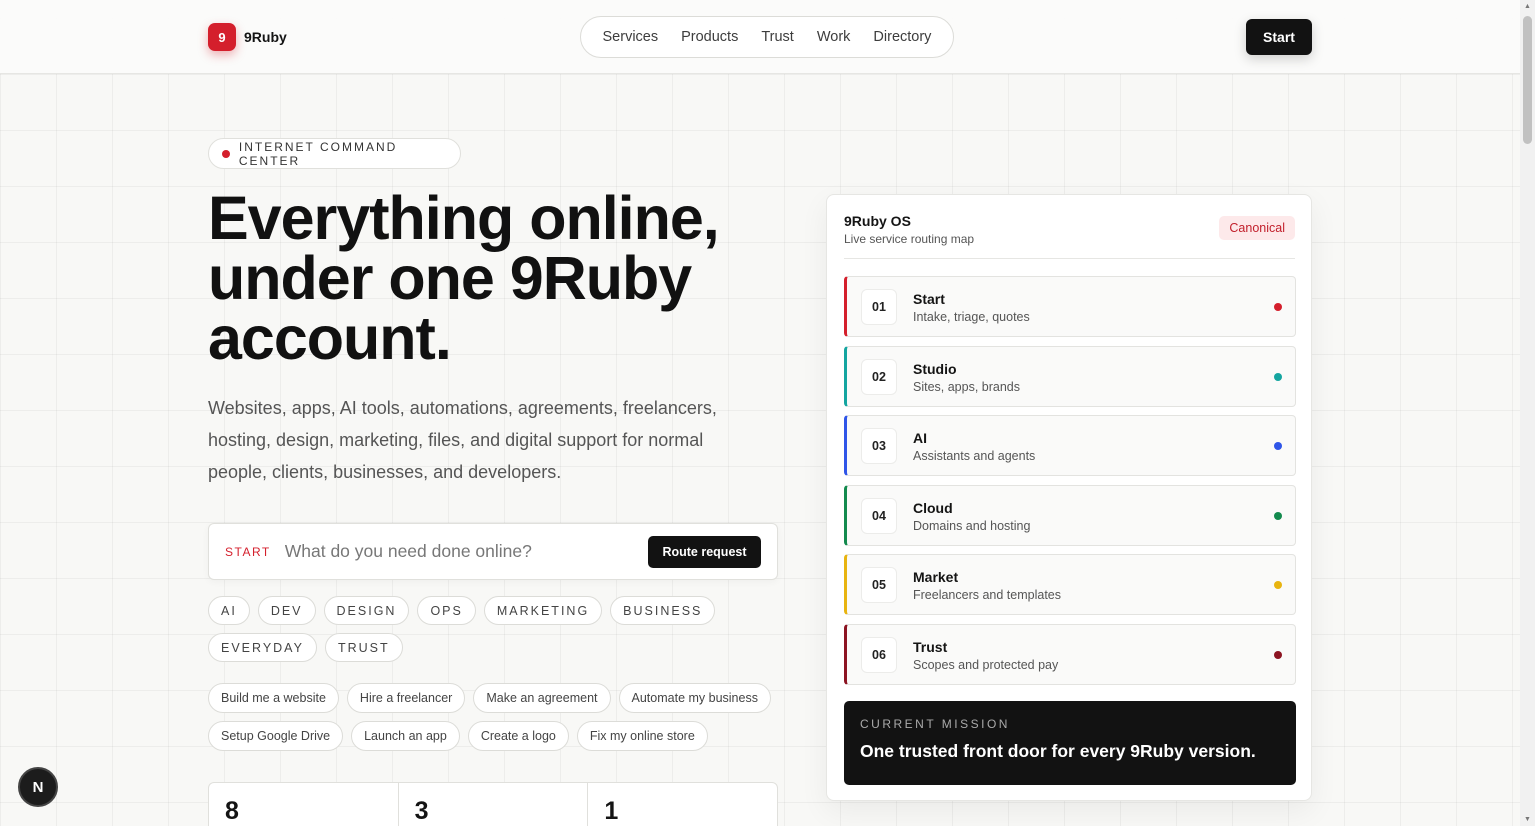  I want to click on category-chip-marketing: MARKETING, so click(543, 610).